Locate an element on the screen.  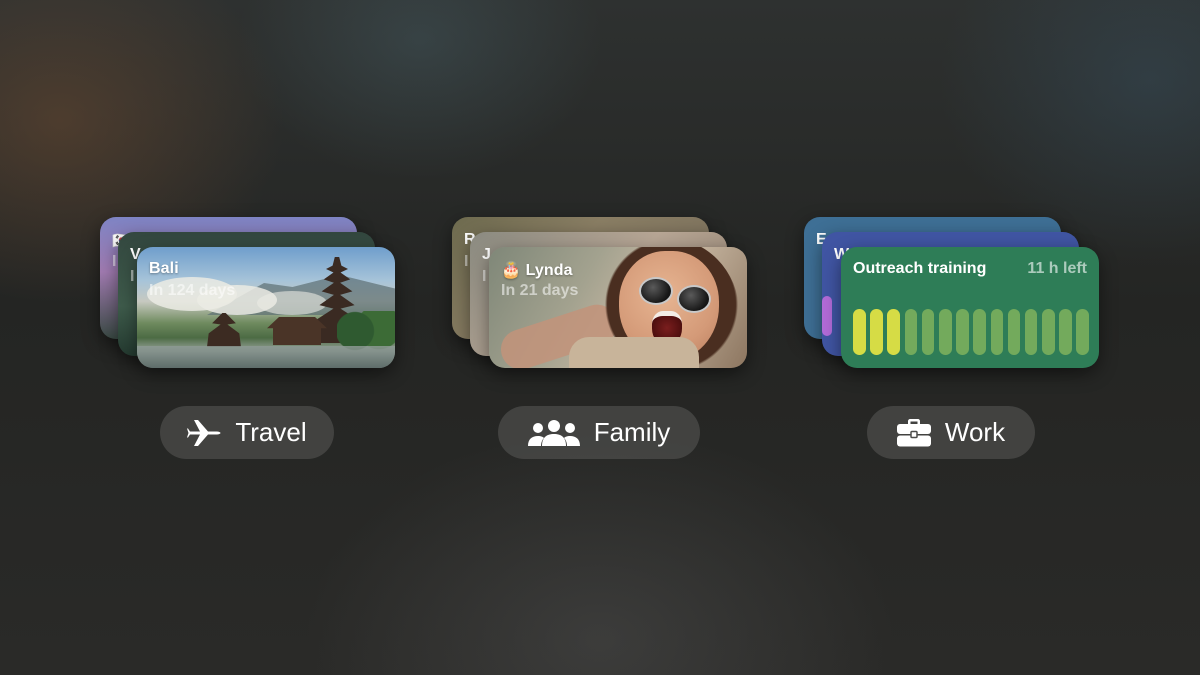
travel-card-title: Bali is located at coordinates (164, 268).